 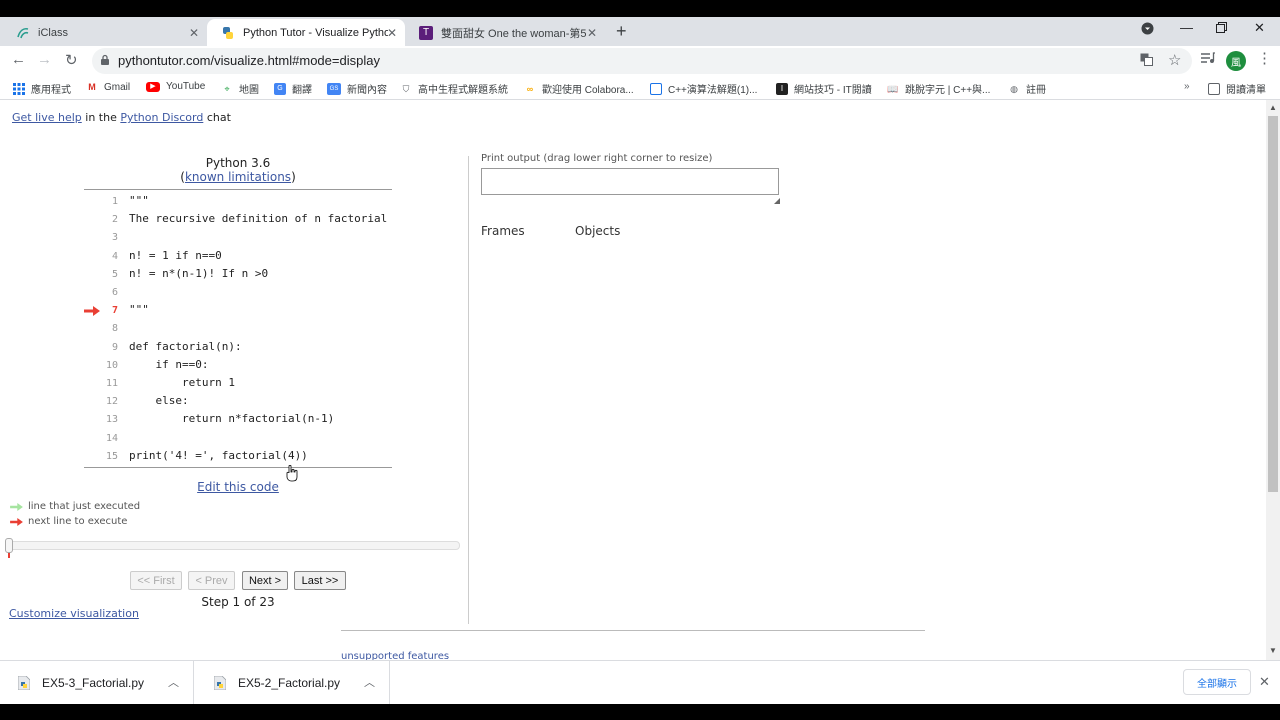 What do you see at coordinates (1147, 30) in the screenshot?
I see `tab-search-icon` at bounding box center [1147, 30].